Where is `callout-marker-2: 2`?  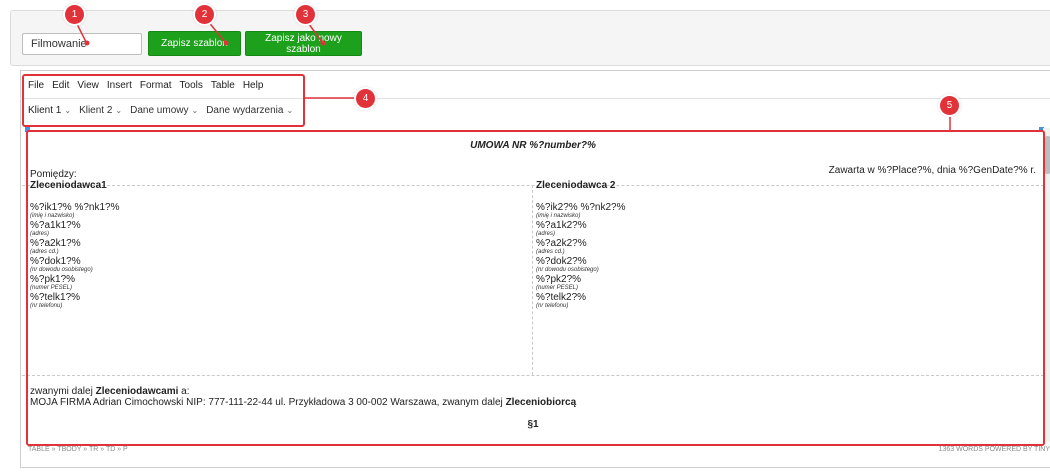
callout-marker-2: 2 is located at coordinates (204, 14).